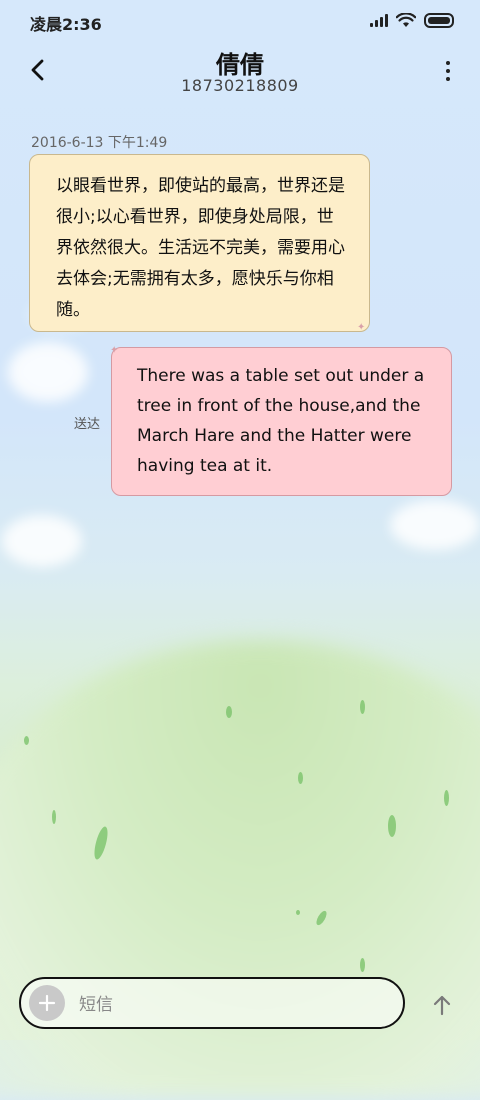 This screenshot has width=480, height=1100. I want to click on conversation-header: 倩倩 18730218809, so click(240, 72).